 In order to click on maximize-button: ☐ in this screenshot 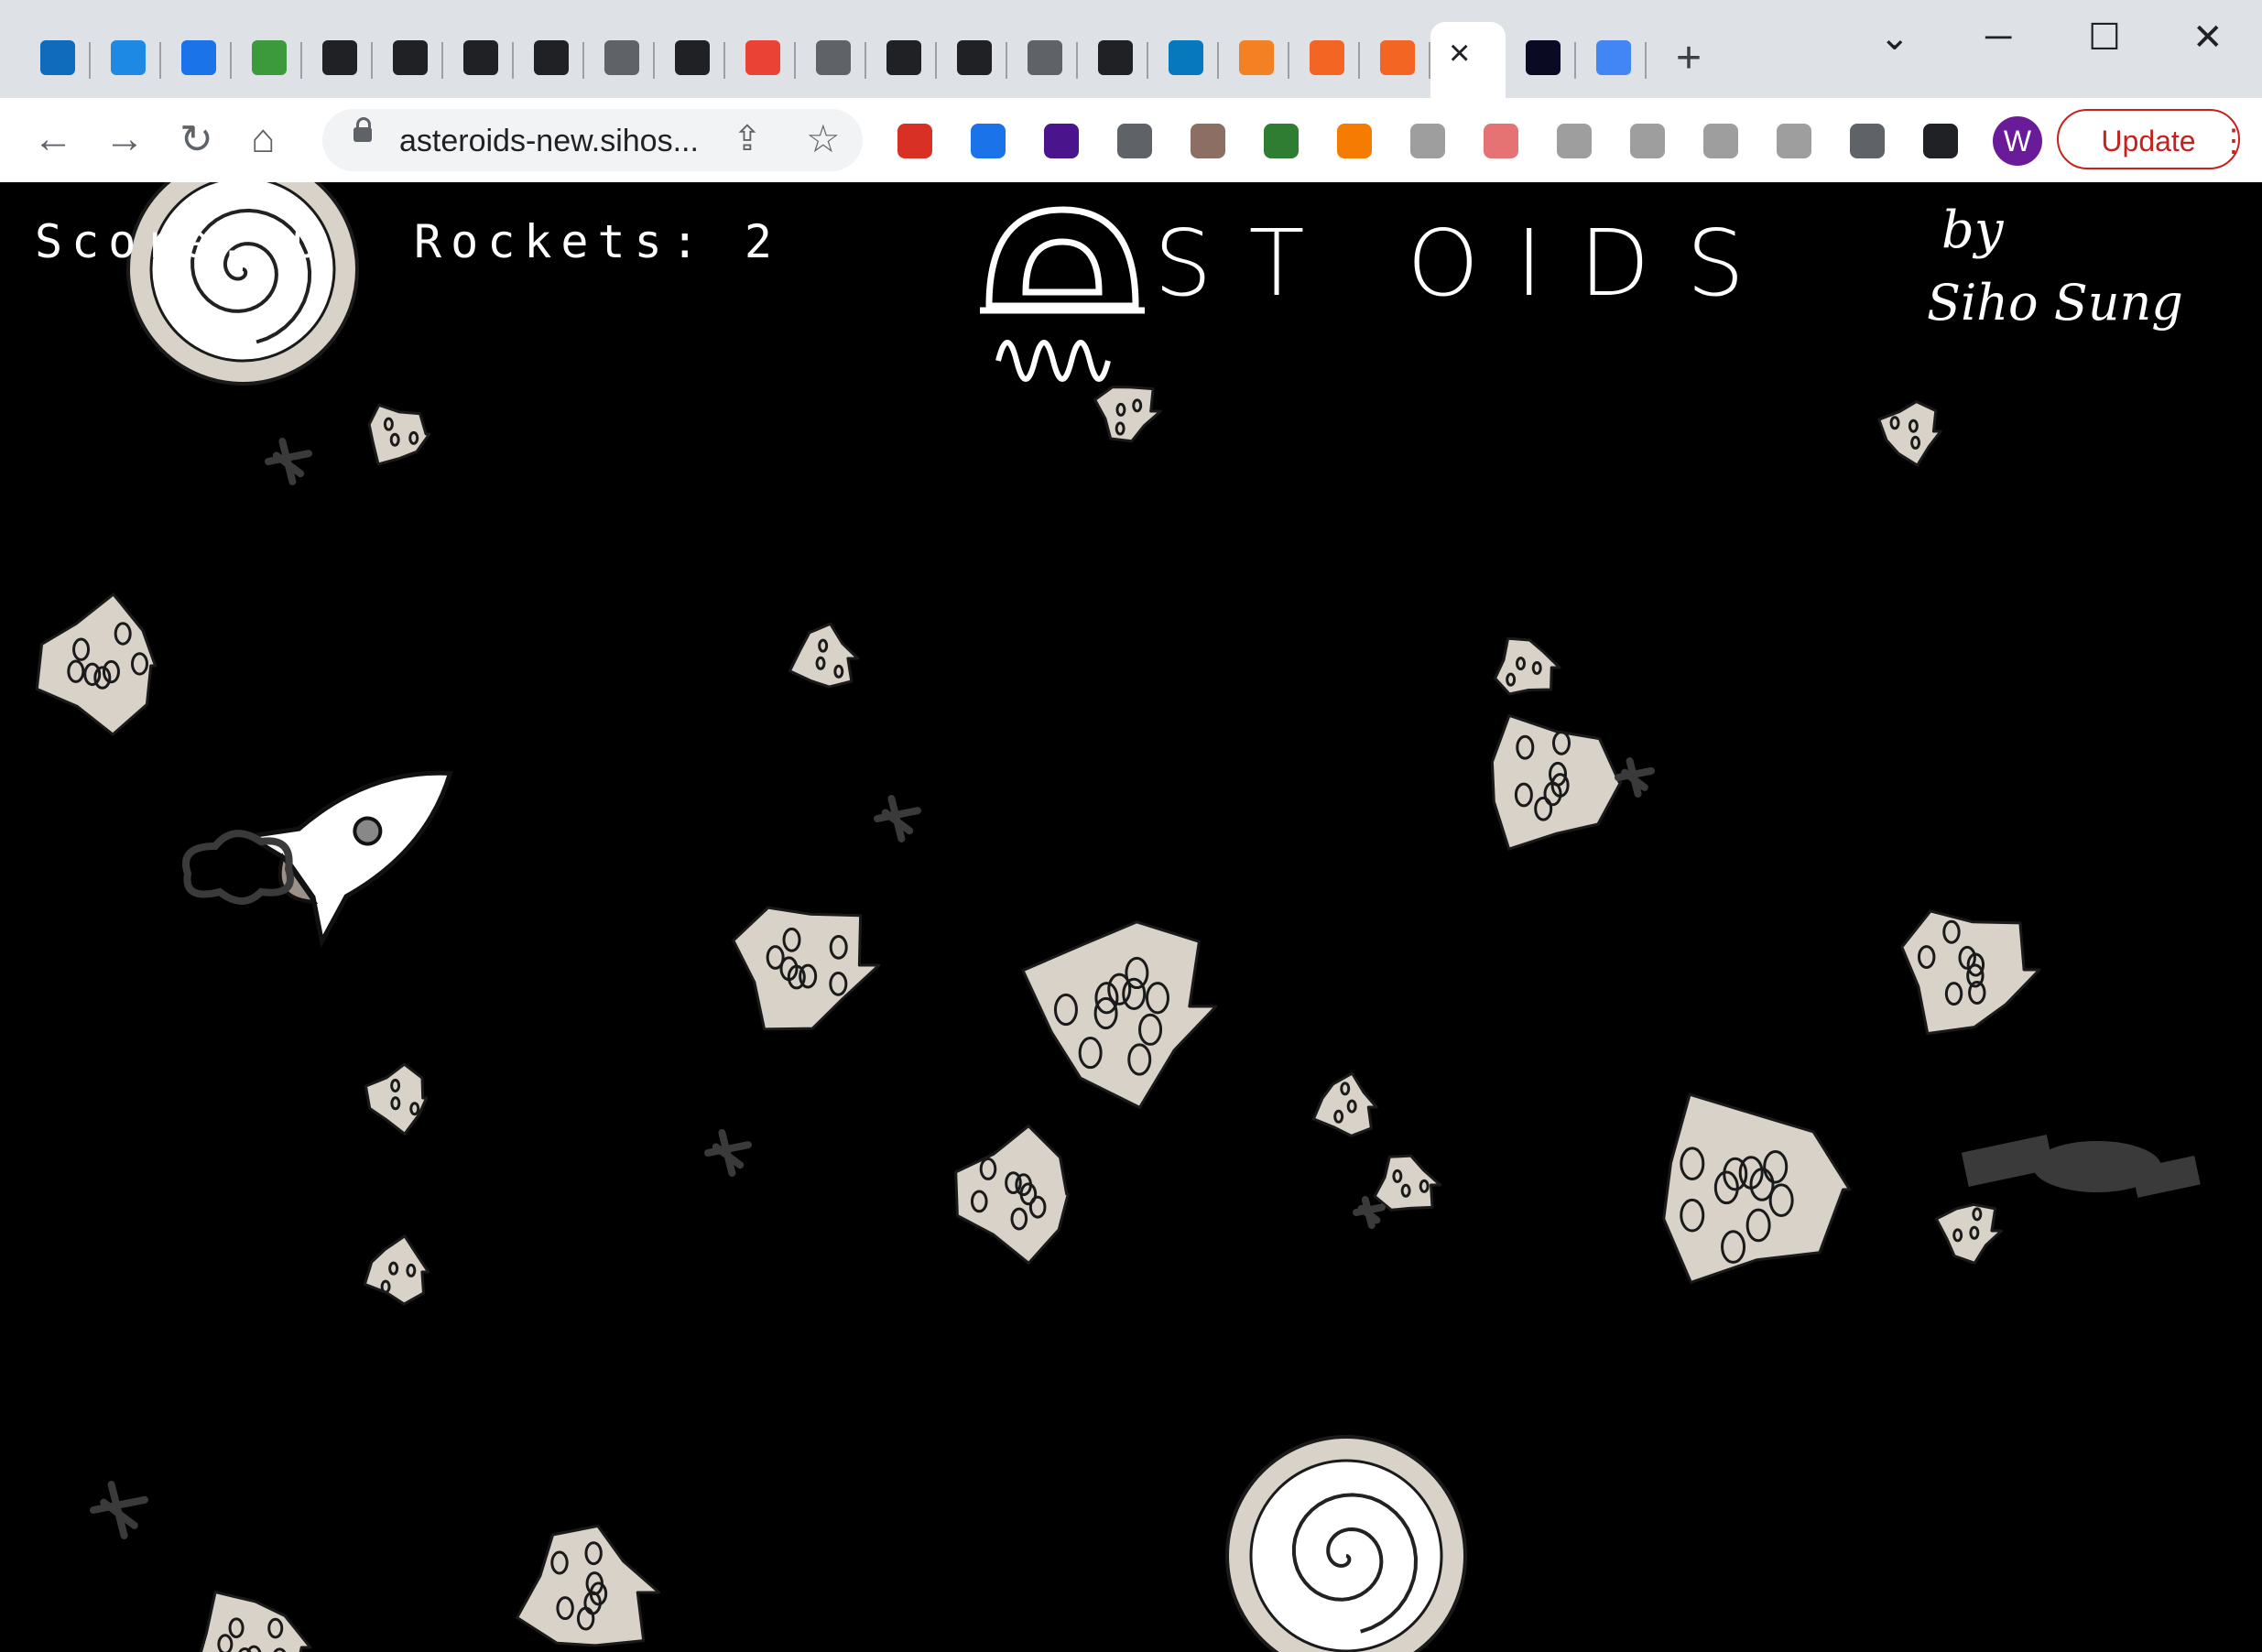, I will do `click(2104, 38)`.